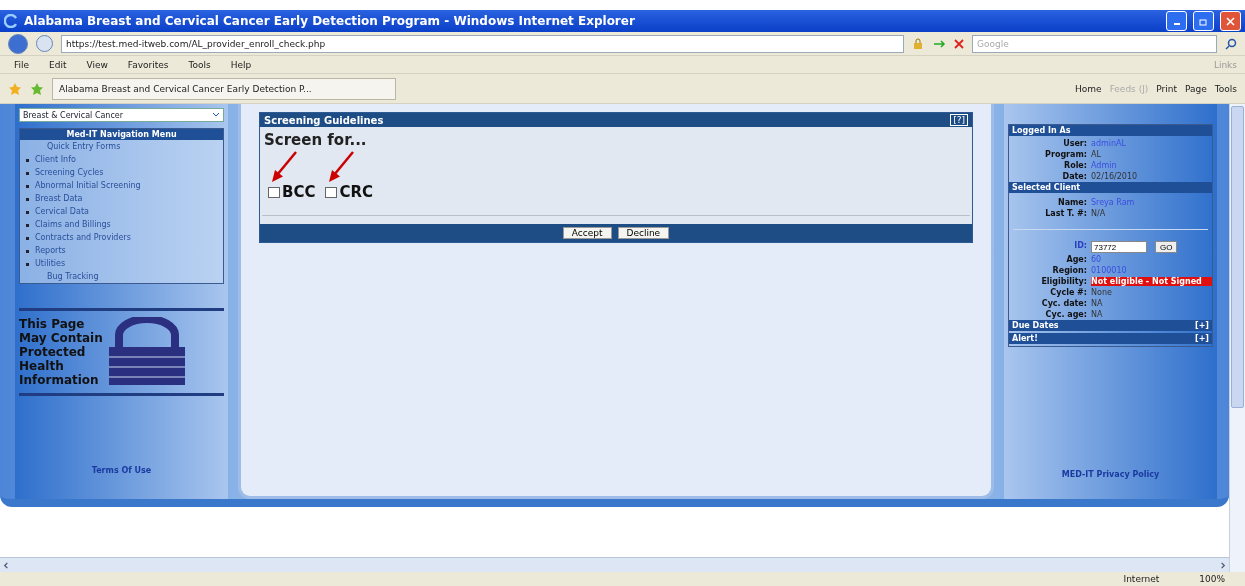 The width and height of the screenshot is (1245, 586). I want to click on browser-logo-icon, so click(11, 21).